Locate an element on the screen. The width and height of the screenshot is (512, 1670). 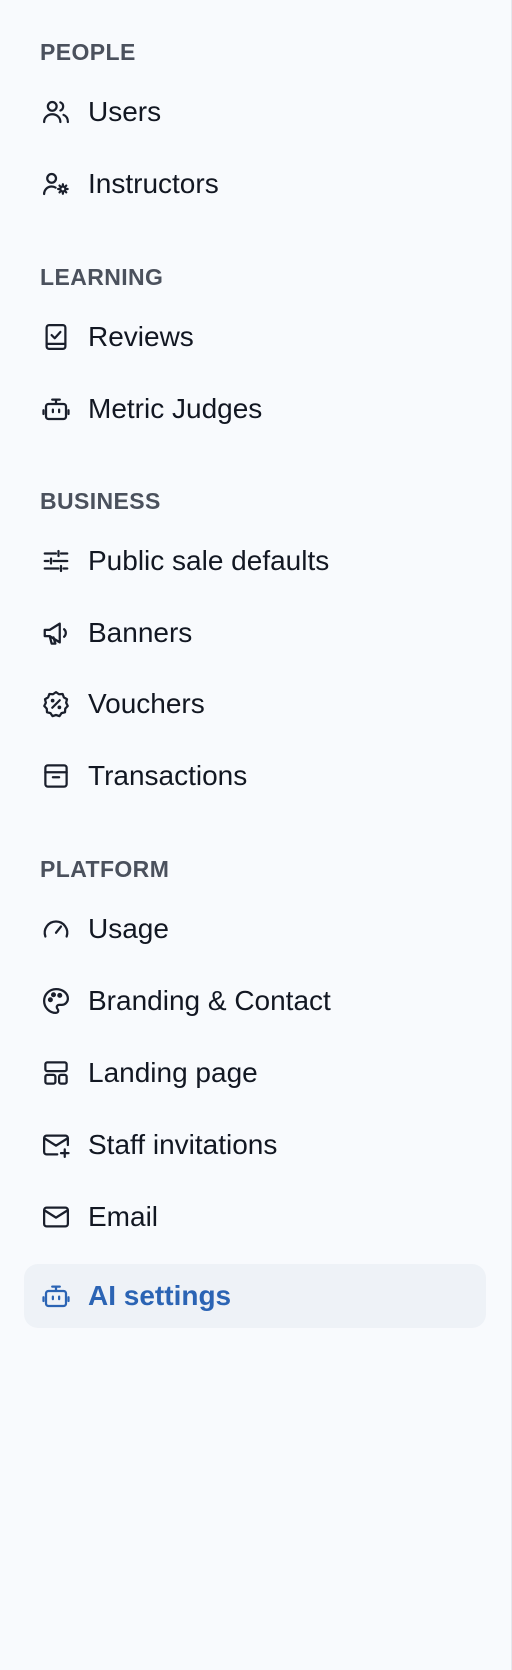
section-title-business: BUSINESS is located at coordinates (100, 501).